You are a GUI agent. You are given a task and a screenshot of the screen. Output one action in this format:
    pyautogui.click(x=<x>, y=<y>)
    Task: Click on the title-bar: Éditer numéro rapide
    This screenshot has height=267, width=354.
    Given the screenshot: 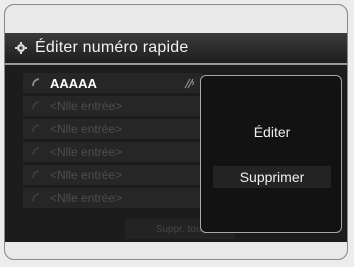 What is the action you would take?
    pyautogui.click(x=176, y=49)
    